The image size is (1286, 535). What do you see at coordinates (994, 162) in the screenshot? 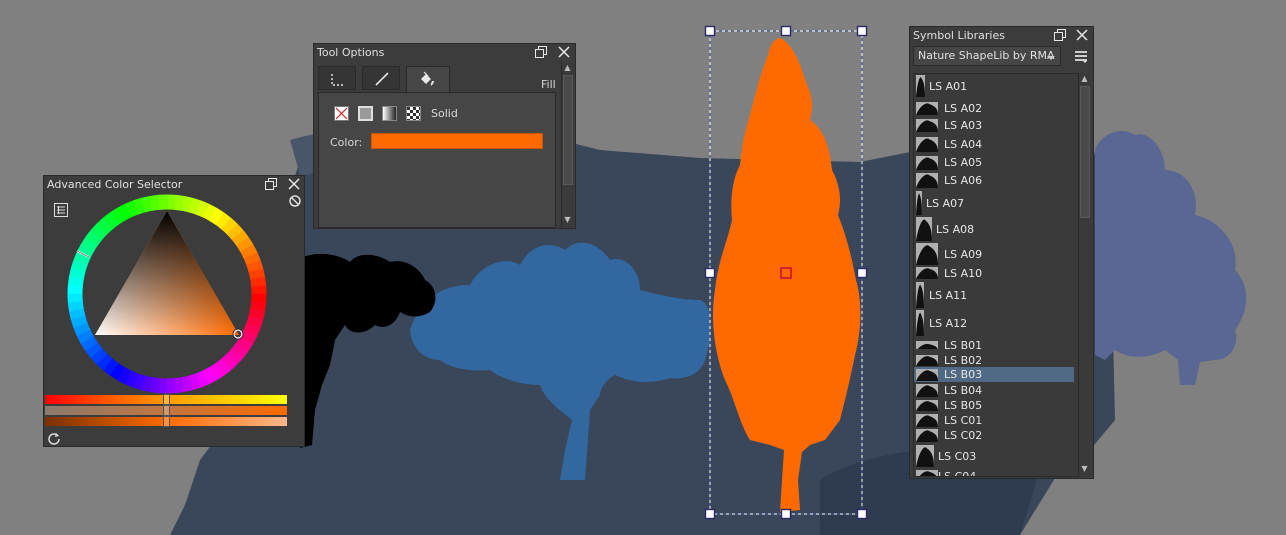
I see `symbol-list-item: LS A05` at bounding box center [994, 162].